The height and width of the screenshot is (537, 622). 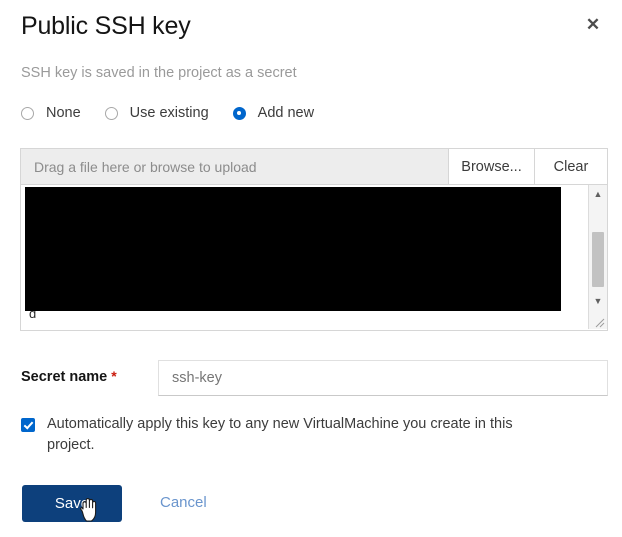 I want to click on radio-option-add-new: Add new, so click(x=273, y=113).